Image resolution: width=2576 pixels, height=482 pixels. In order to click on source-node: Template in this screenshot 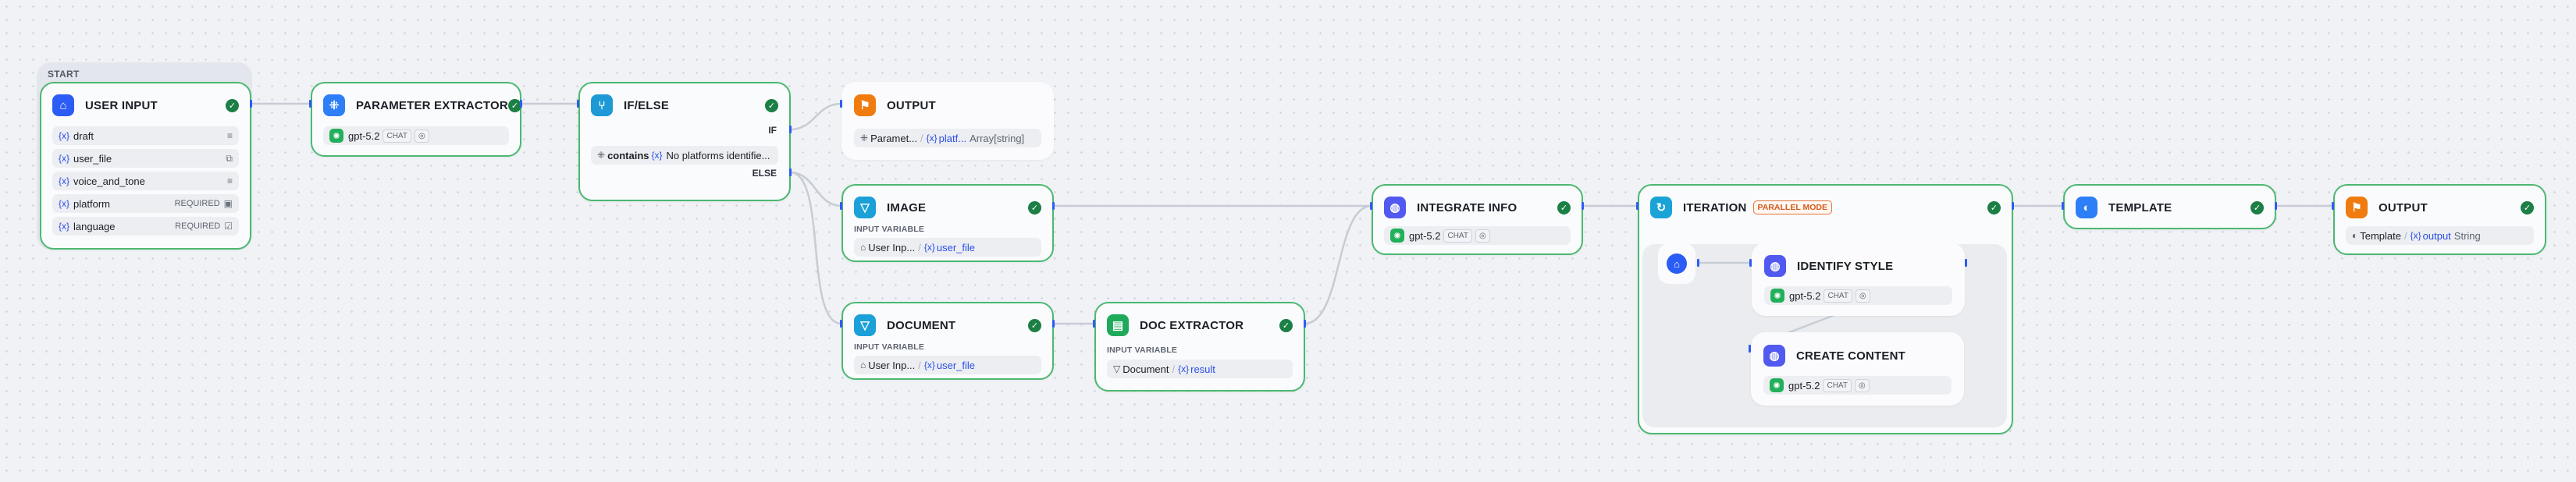, I will do `click(2380, 236)`.